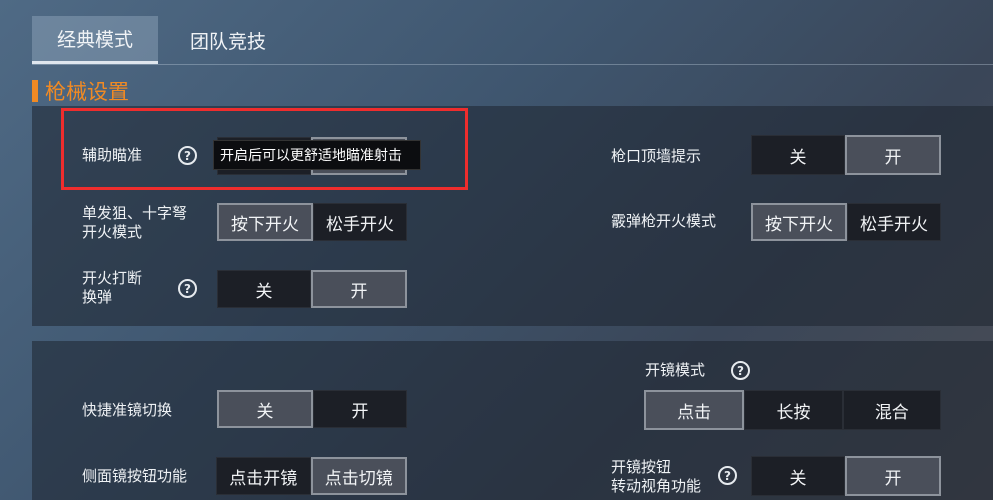  I want to click on side-scope-toggle: 点击开镜 点击切镜, so click(311, 476).